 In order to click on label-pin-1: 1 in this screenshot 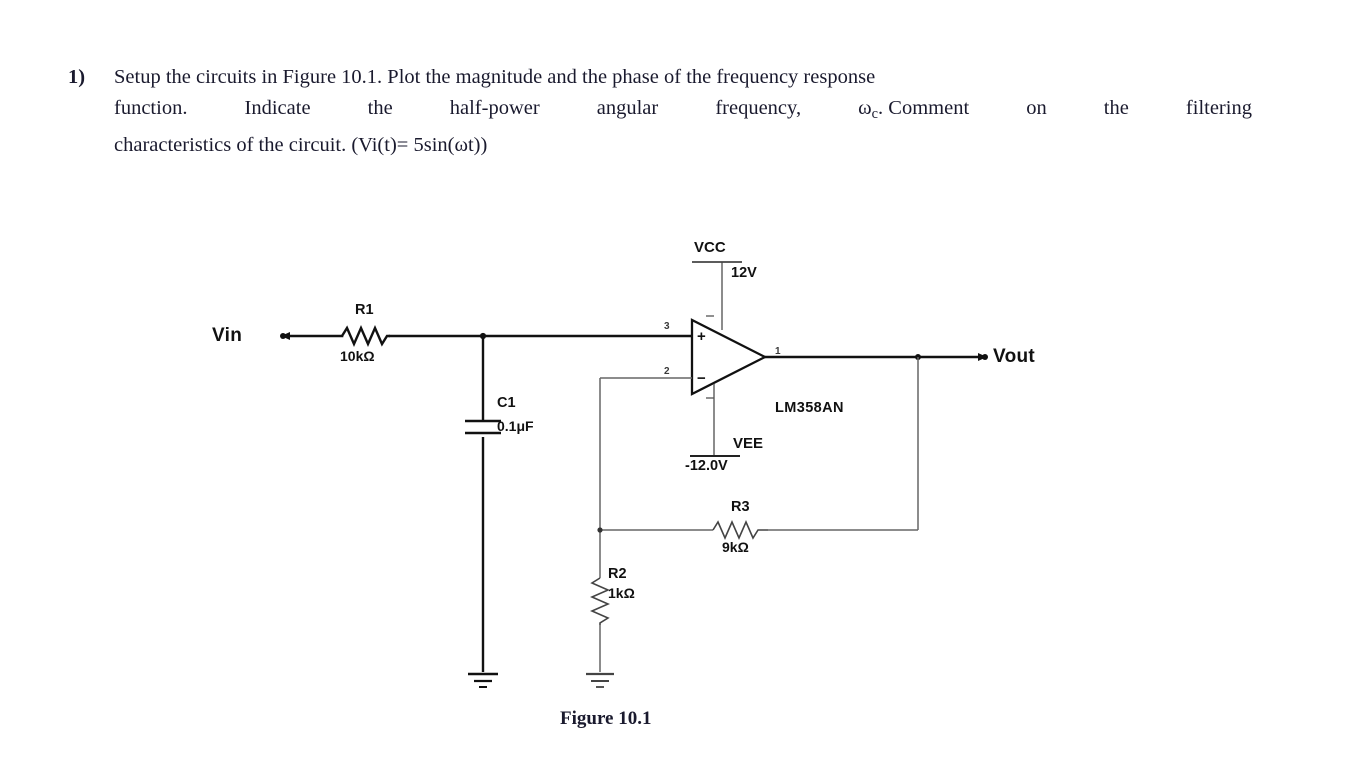, I will do `click(778, 351)`.